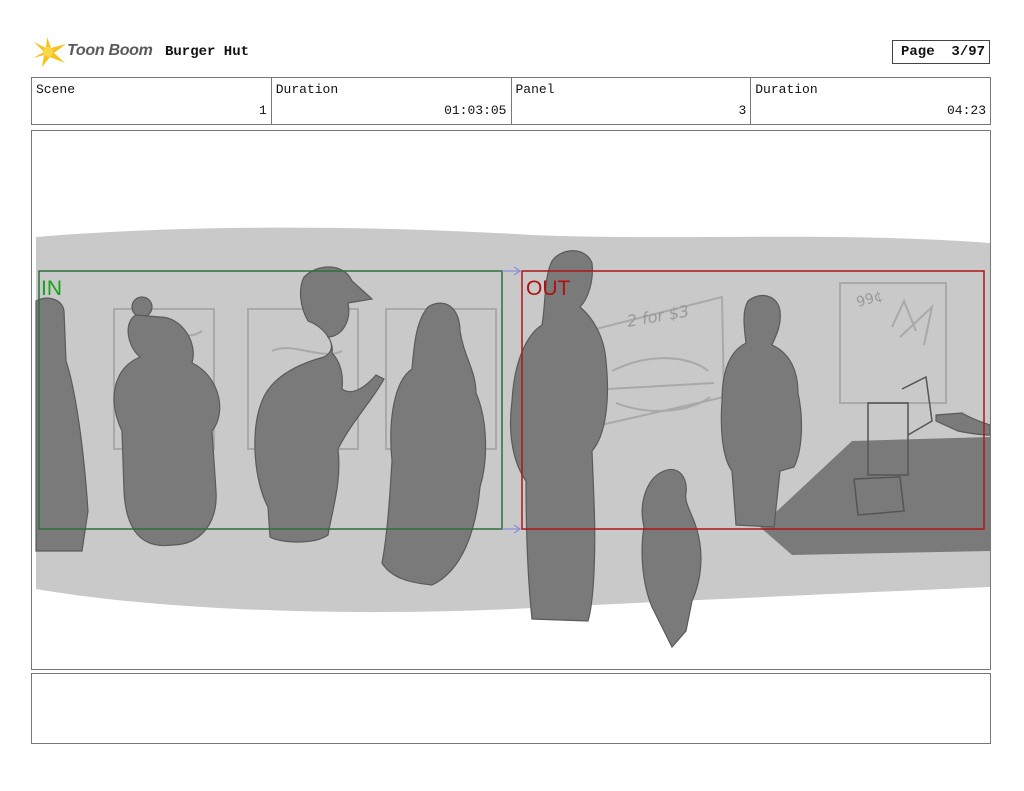 Image resolution: width=1024 pixels, height=791 pixels. Describe the element at coordinates (966, 110) in the screenshot. I see `panel-duration-value: 04:23` at that location.